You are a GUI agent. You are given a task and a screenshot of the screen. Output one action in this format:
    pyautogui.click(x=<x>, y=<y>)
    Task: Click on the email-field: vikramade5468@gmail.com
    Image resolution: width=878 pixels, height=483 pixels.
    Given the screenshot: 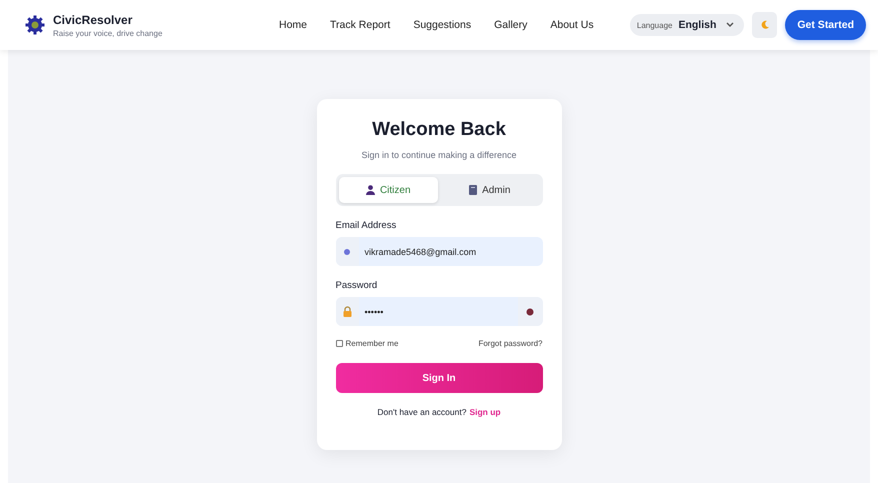 What is the action you would take?
    pyautogui.click(x=439, y=251)
    